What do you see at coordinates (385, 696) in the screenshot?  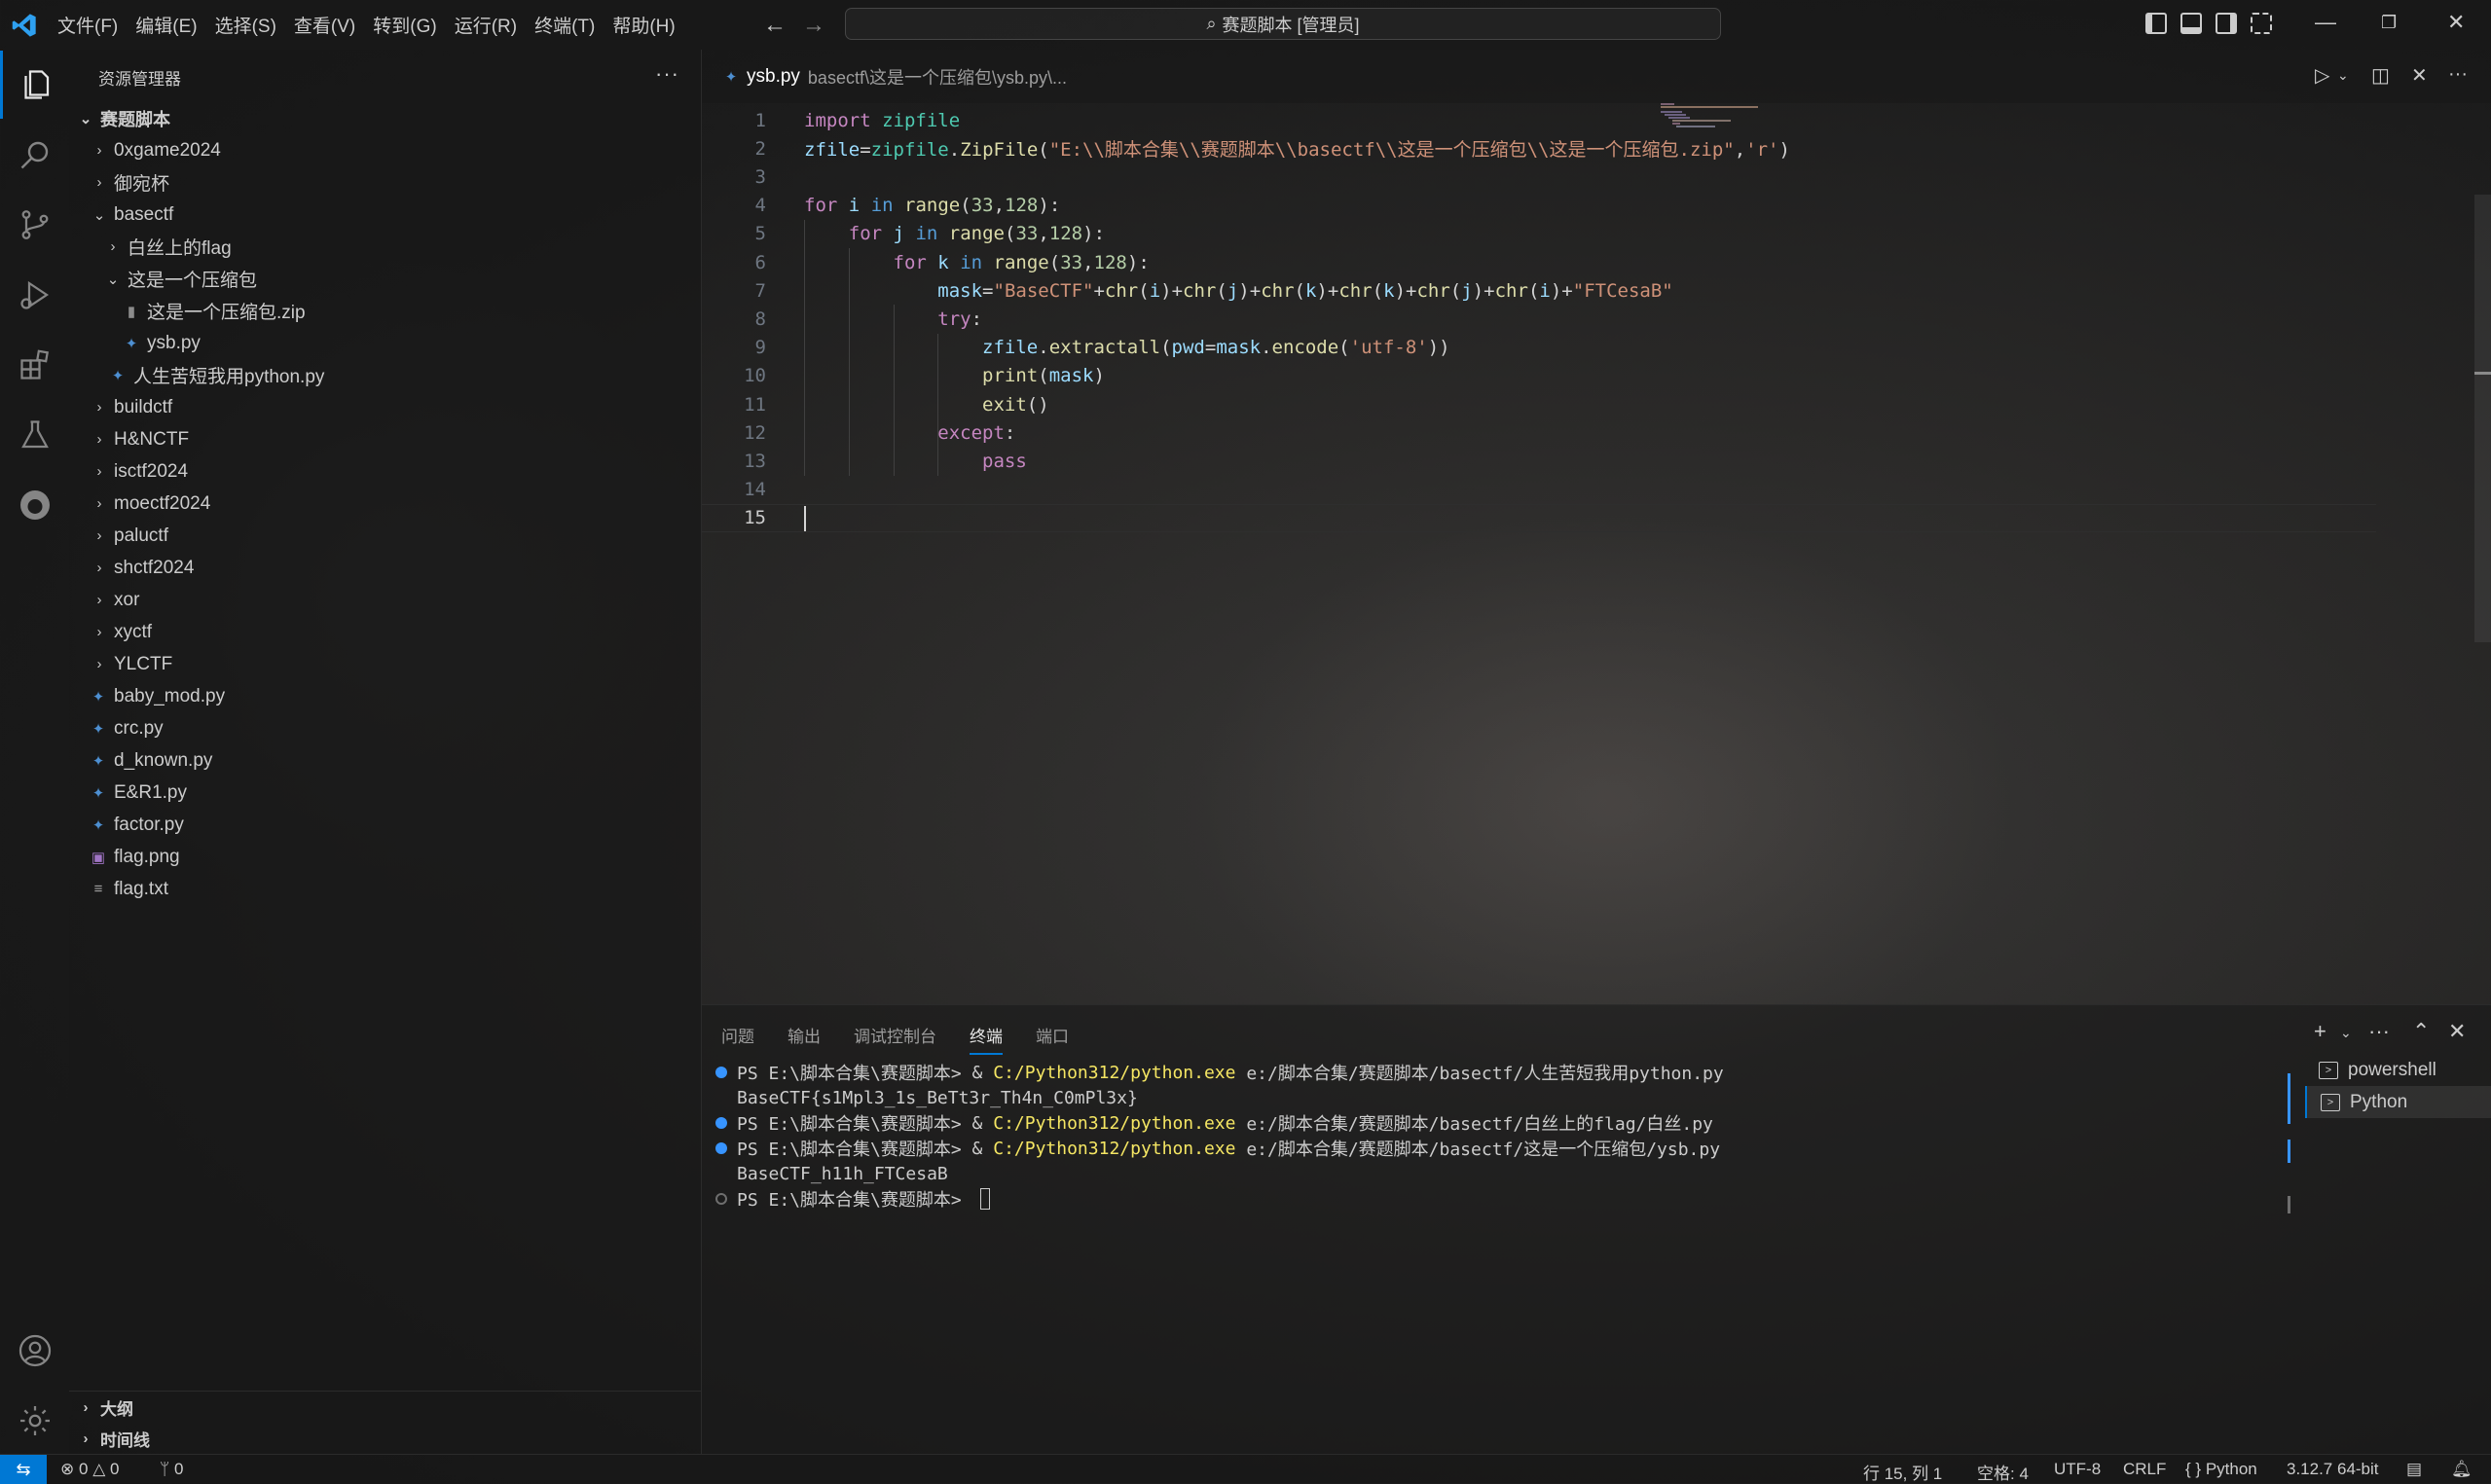 I see `file-item: ✦ baby_mod.py` at bounding box center [385, 696].